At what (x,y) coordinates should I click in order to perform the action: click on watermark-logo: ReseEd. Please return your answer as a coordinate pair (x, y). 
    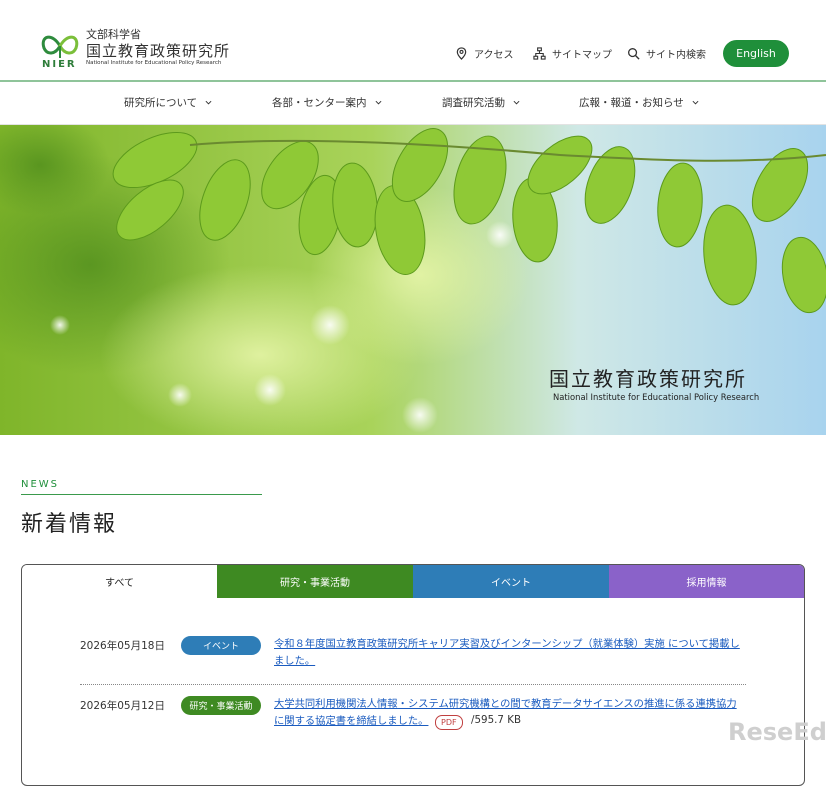
    Looking at the image, I should click on (777, 732).